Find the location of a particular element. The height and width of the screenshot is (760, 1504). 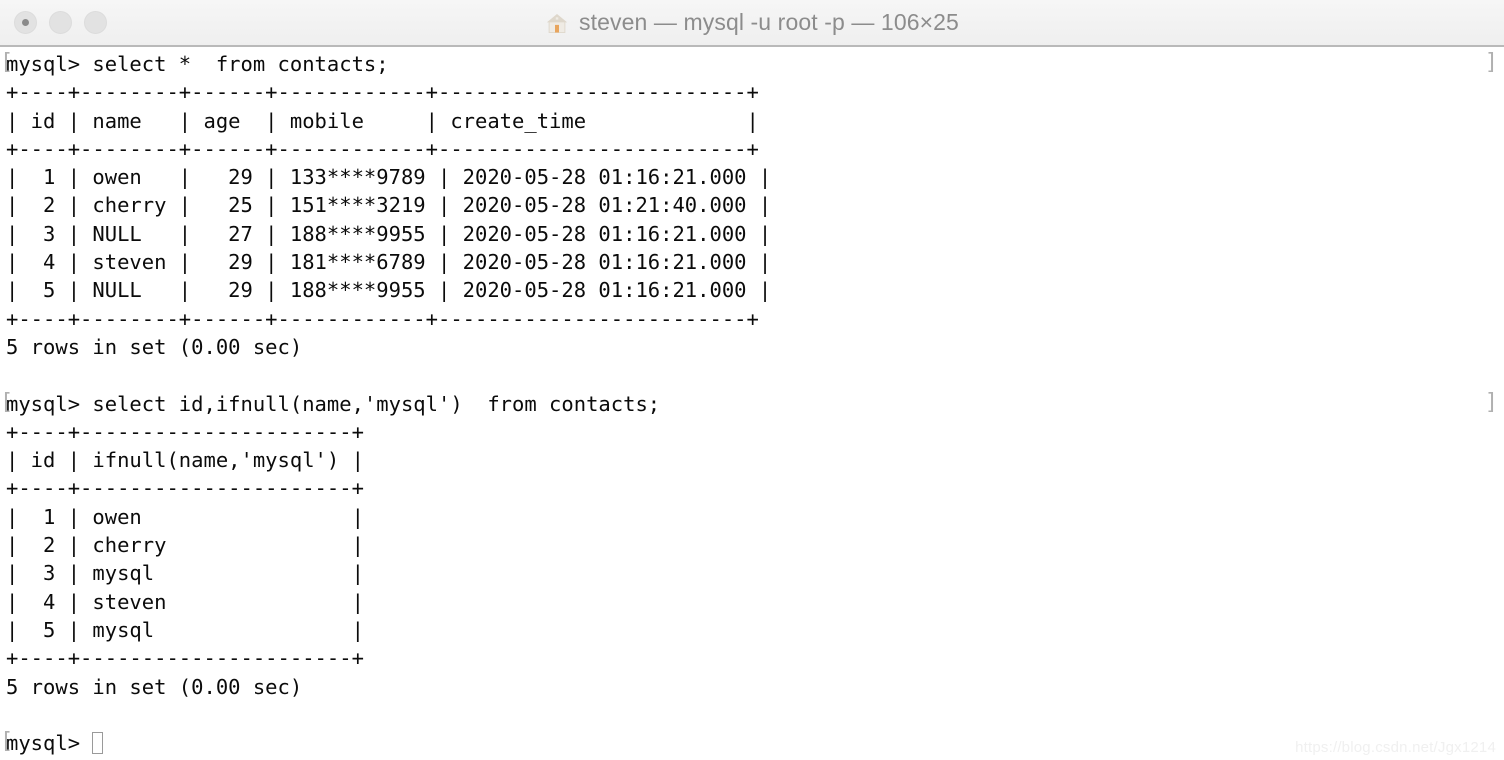

terminal-line-text: | 1 | owen | is located at coordinates (185, 516).